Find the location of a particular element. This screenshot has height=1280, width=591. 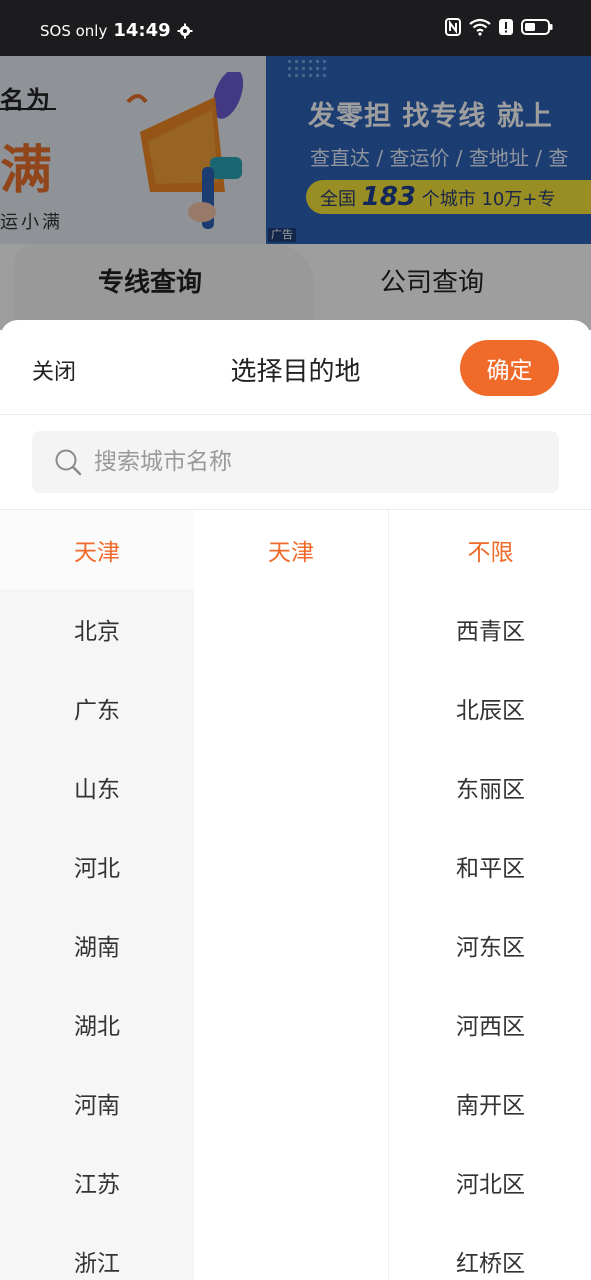

district-item: 河东区 is located at coordinates (490, 944).